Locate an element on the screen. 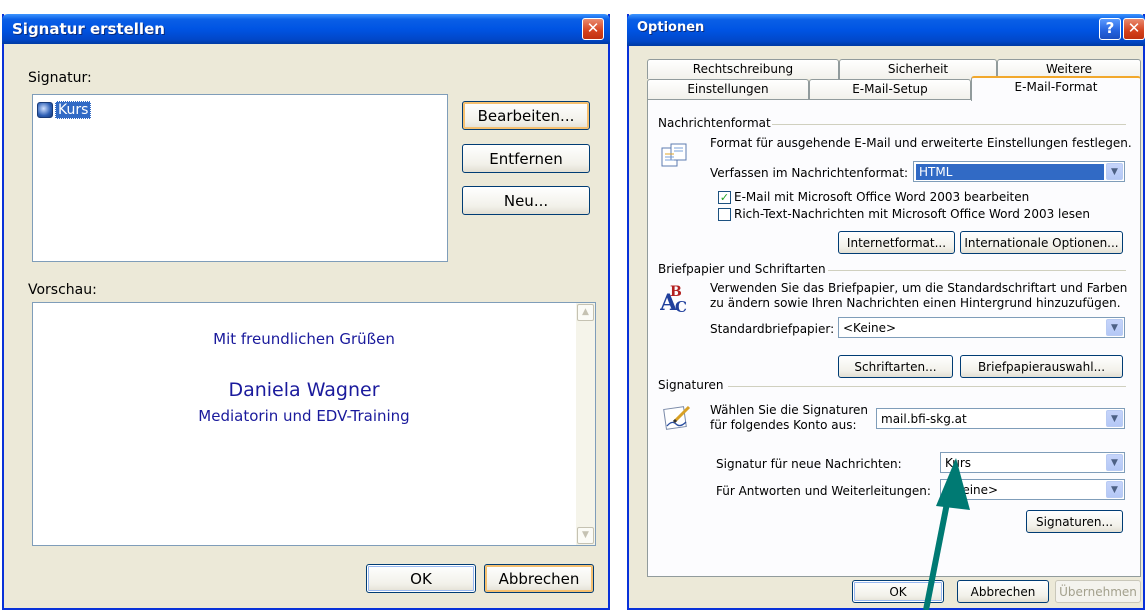 Image resolution: width=1145 pixels, height=610 pixels. signatur-neue-select: Kurs ▼ is located at coordinates (1032, 462).